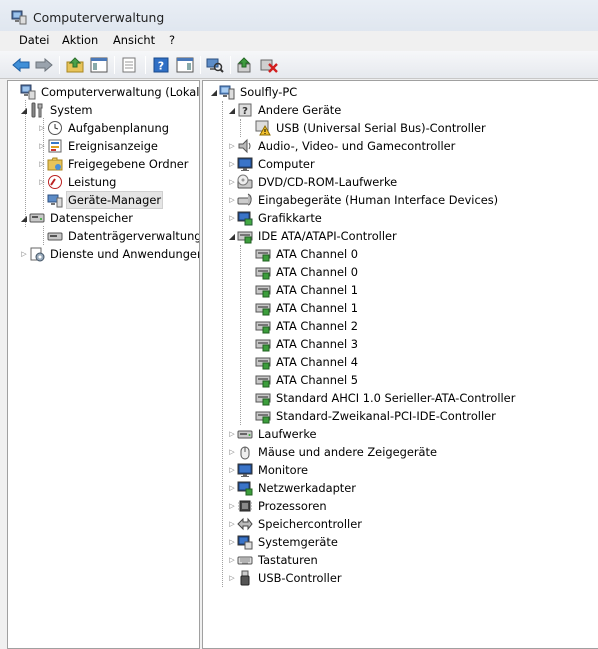 This screenshot has width=598, height=649. What do you see at coordinates (77, 182) in the screenshot?
I see `tree-item-leistung: ▷ Leistung` at bounding box center [77, 182].